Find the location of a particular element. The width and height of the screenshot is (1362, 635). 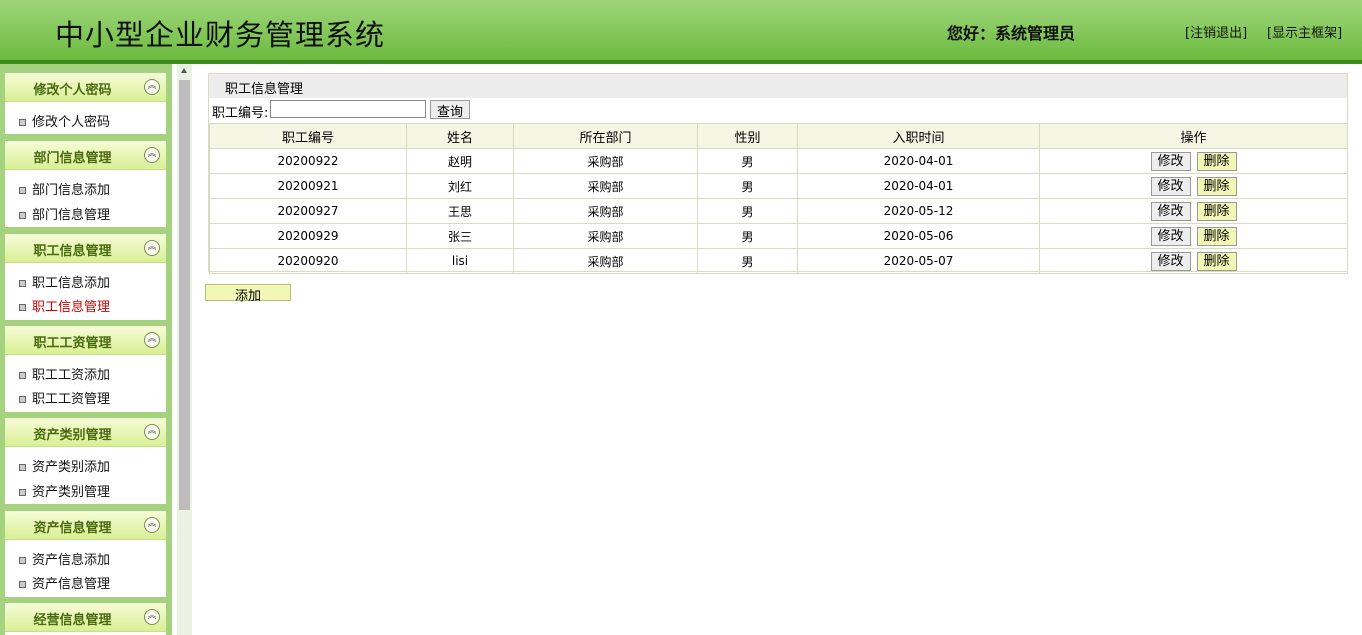

app-title: 中小型企业财务管理系统 is located at coordinates (220, 35).